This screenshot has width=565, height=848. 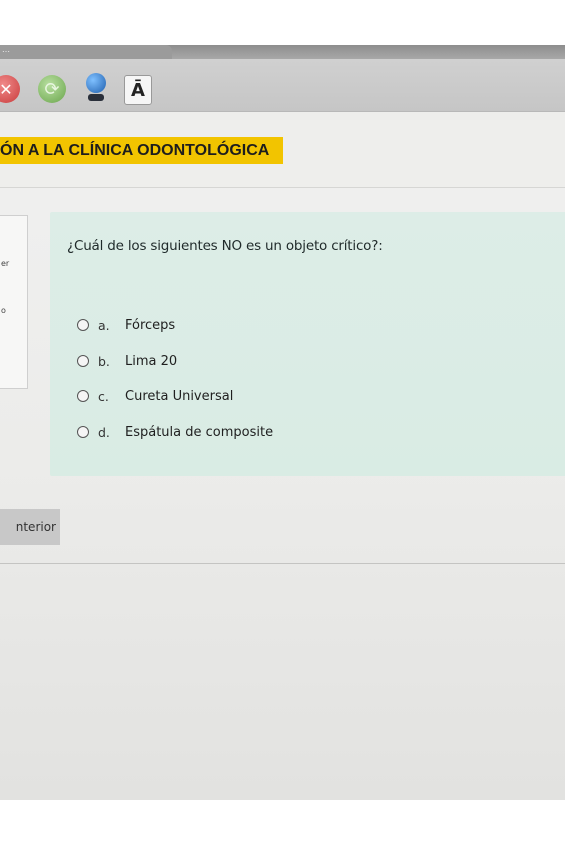 I want to click on option-letter: c., so click(x=103, y=396).